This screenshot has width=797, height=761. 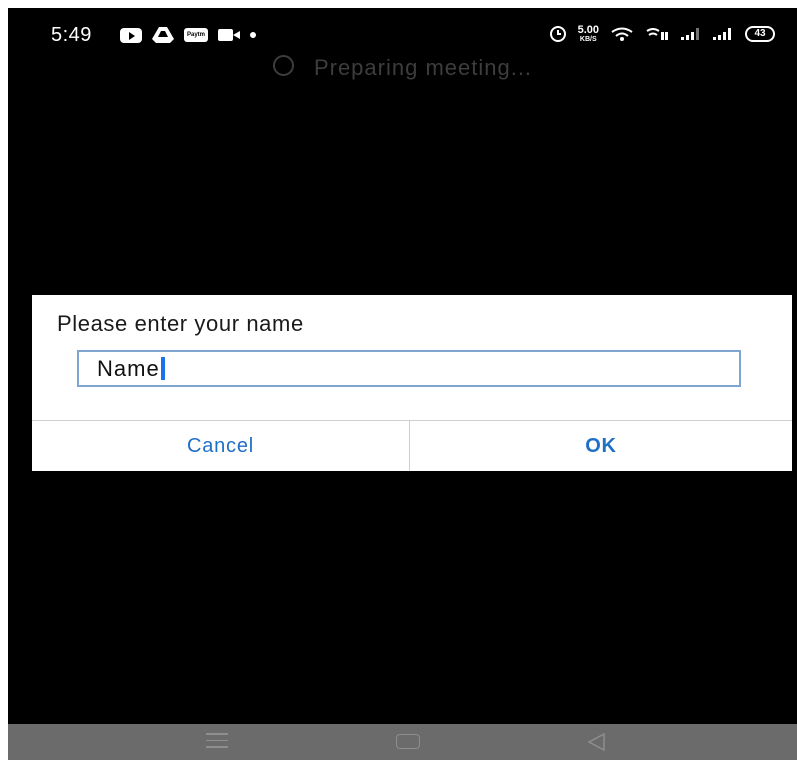 I want to click on drive-icon, so click(x=163, y=35).